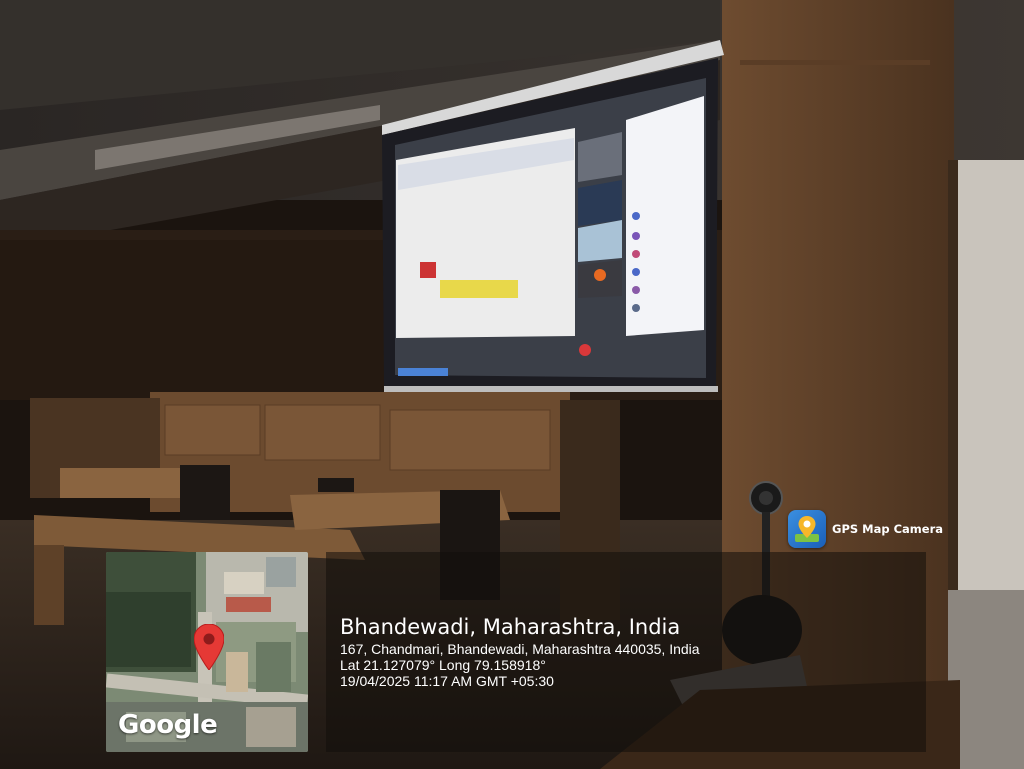 Image resolution: width=1024 pixels, height=769 pixels. What do you see at coordinates (447, 681) in the screenshot?
I see `datetime-line: 19/04/2025 11:17 AM GMT +05:30` at bounding box center [447, 681].